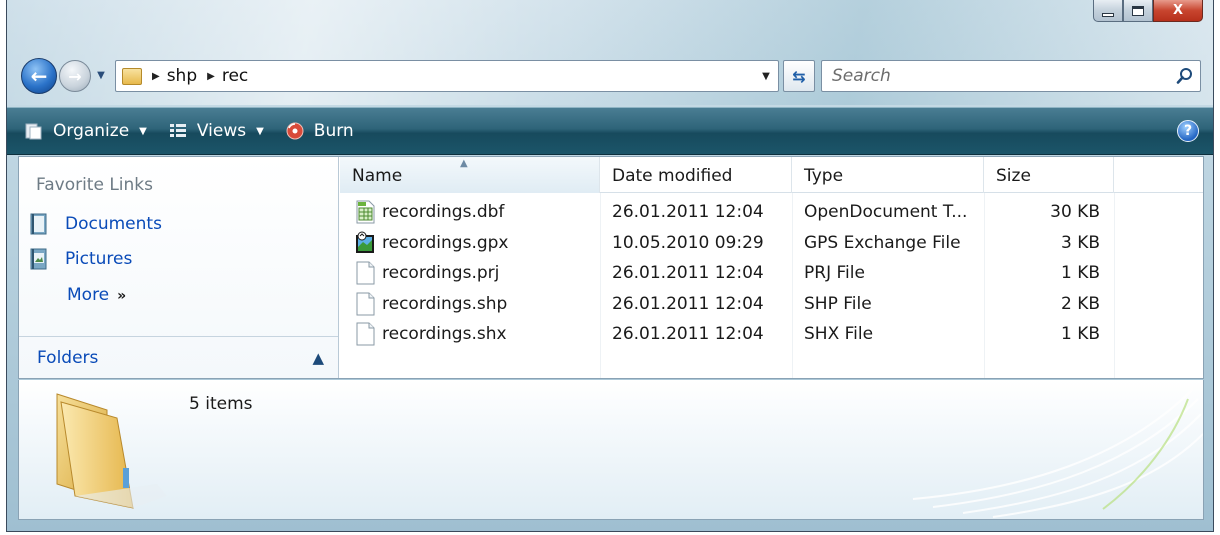  What do you see at coordinates (464, 163) in the screenshot?
I see `sort-ascending-icon: ▲` at bounding box center [464, 163].